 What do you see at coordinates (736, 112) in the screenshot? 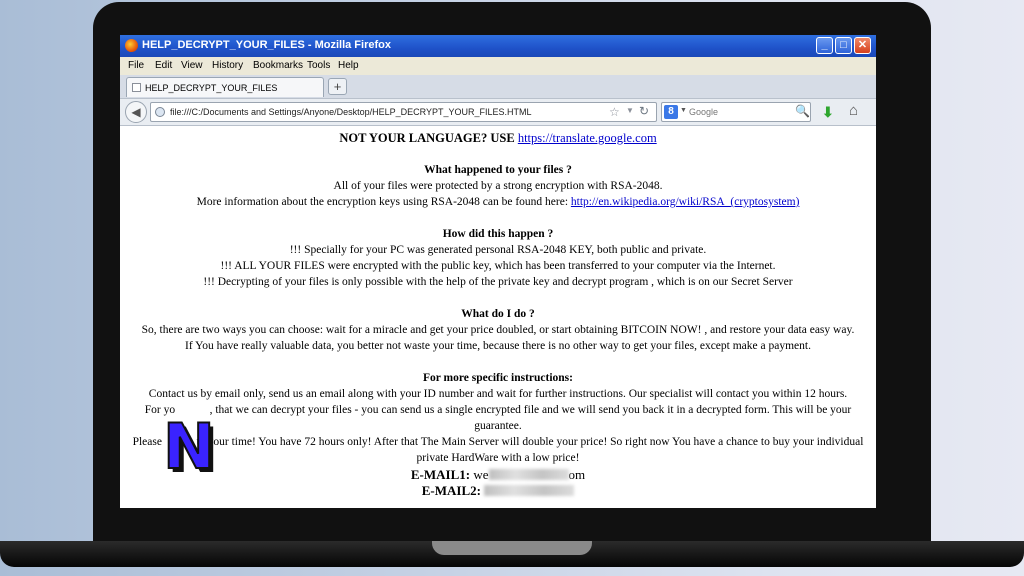
I see `search-bar: 8 ▼ Google 🔍` at bounding box center [736, 112].